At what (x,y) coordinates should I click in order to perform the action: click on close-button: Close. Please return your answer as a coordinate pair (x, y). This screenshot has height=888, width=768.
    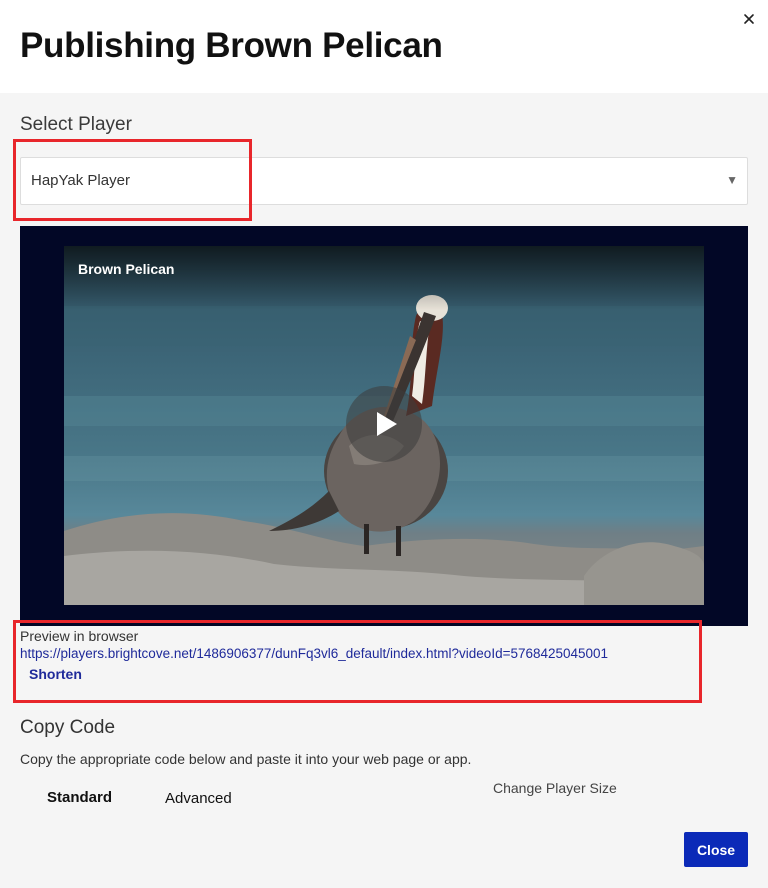
    Looking at the image, I should click on (716, 849).